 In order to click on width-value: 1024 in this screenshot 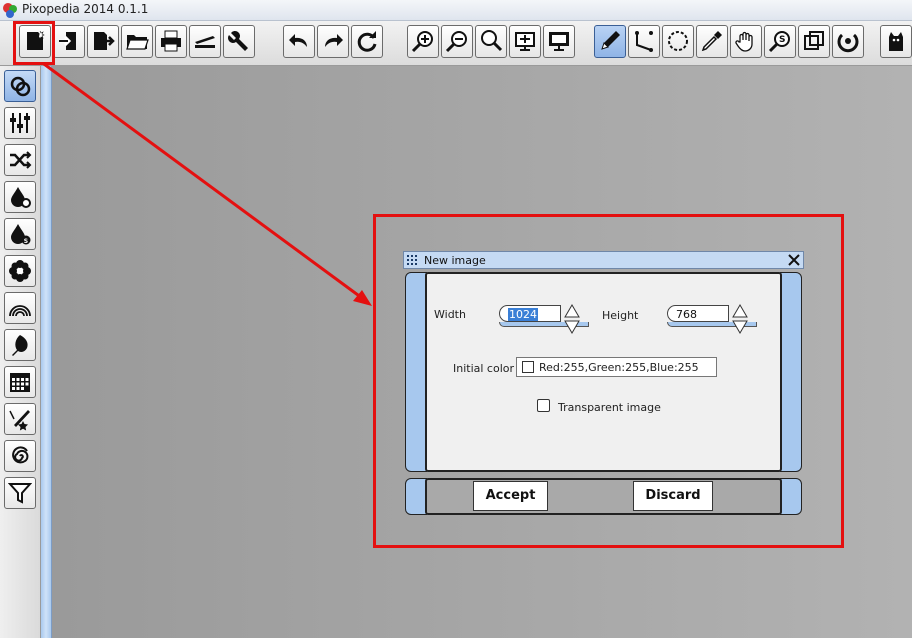, I will do `click(523, 314)`.